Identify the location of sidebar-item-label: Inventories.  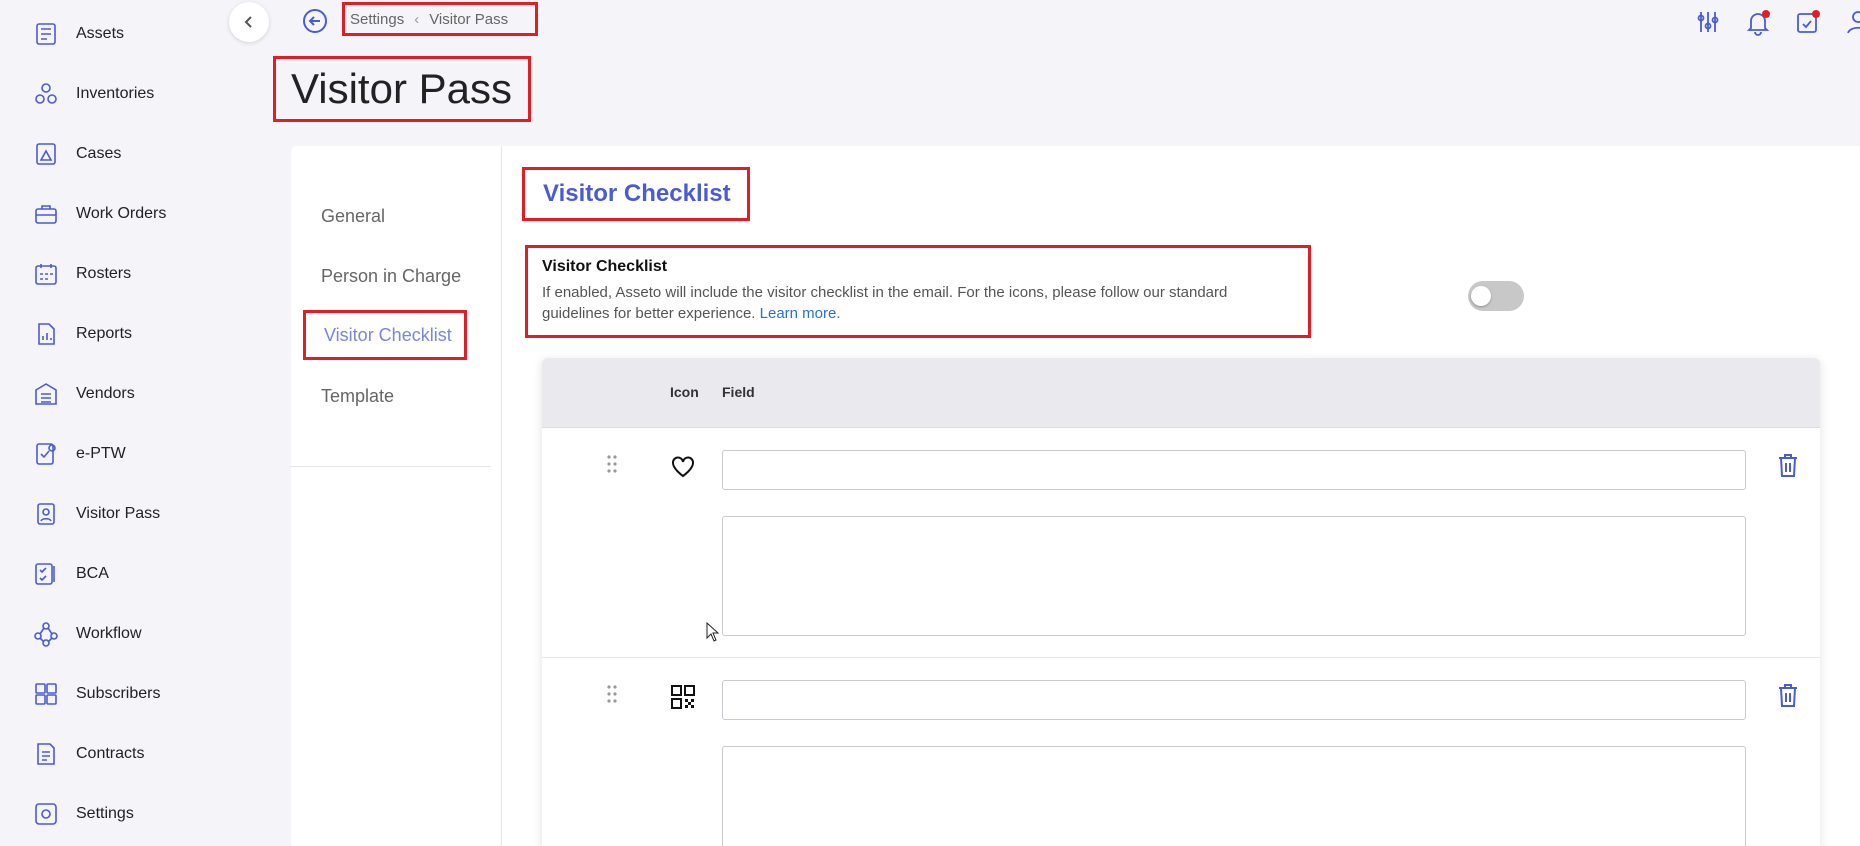
(115, 93).